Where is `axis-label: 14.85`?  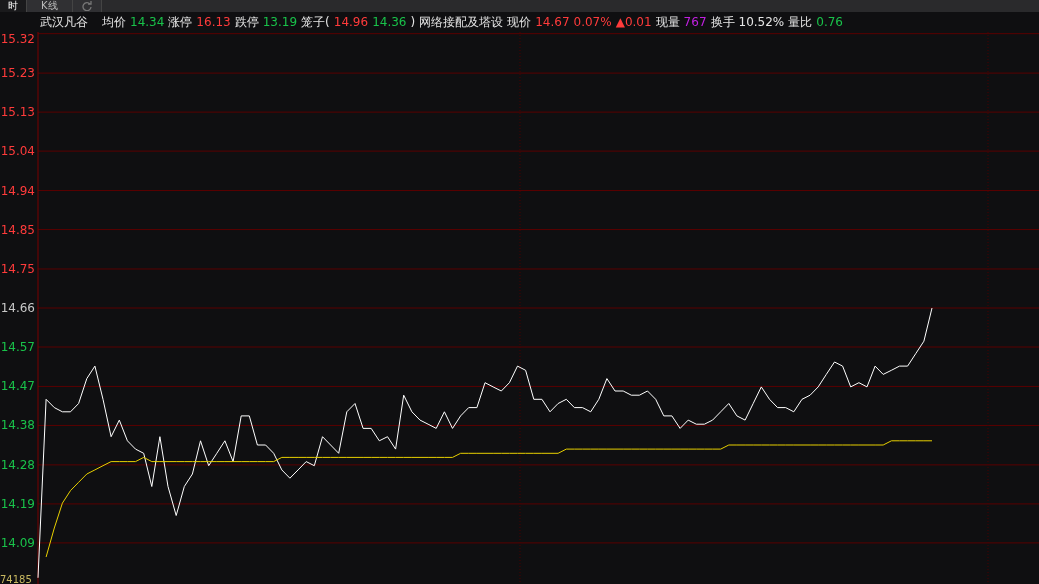
axis-label: 14.85 is located at coordinates (17, 229).